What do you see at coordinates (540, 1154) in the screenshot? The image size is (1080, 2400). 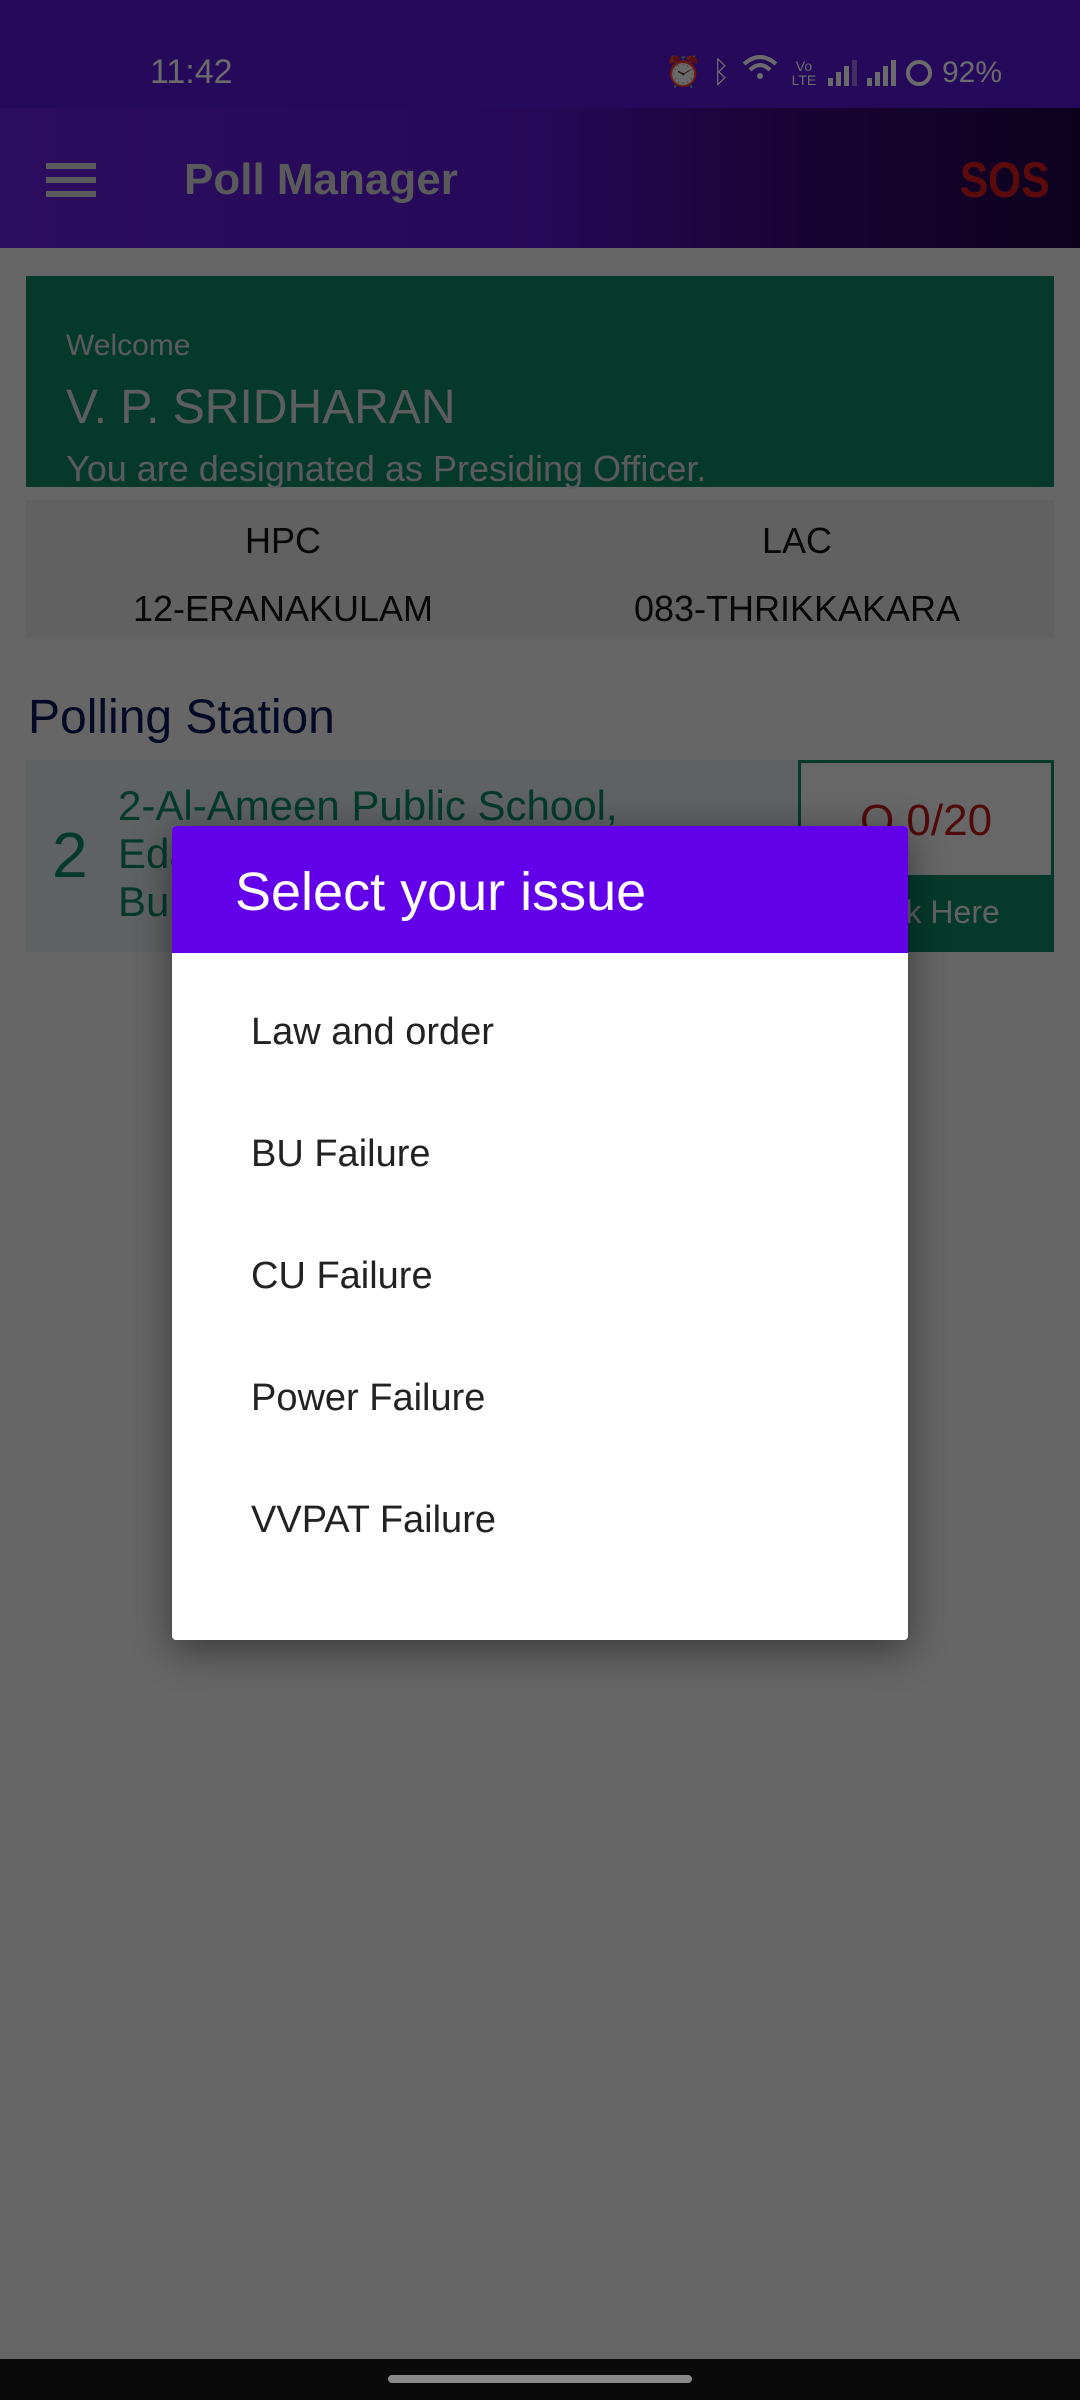 I see `issue-option-bu-failure: BU Failure` at bounding box center [540, 1154].